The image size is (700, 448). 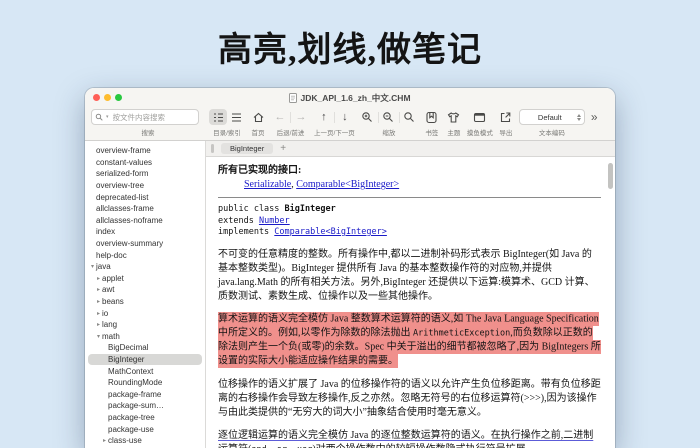 I want to click on doc-link: Number, so click(x=274, y=221).